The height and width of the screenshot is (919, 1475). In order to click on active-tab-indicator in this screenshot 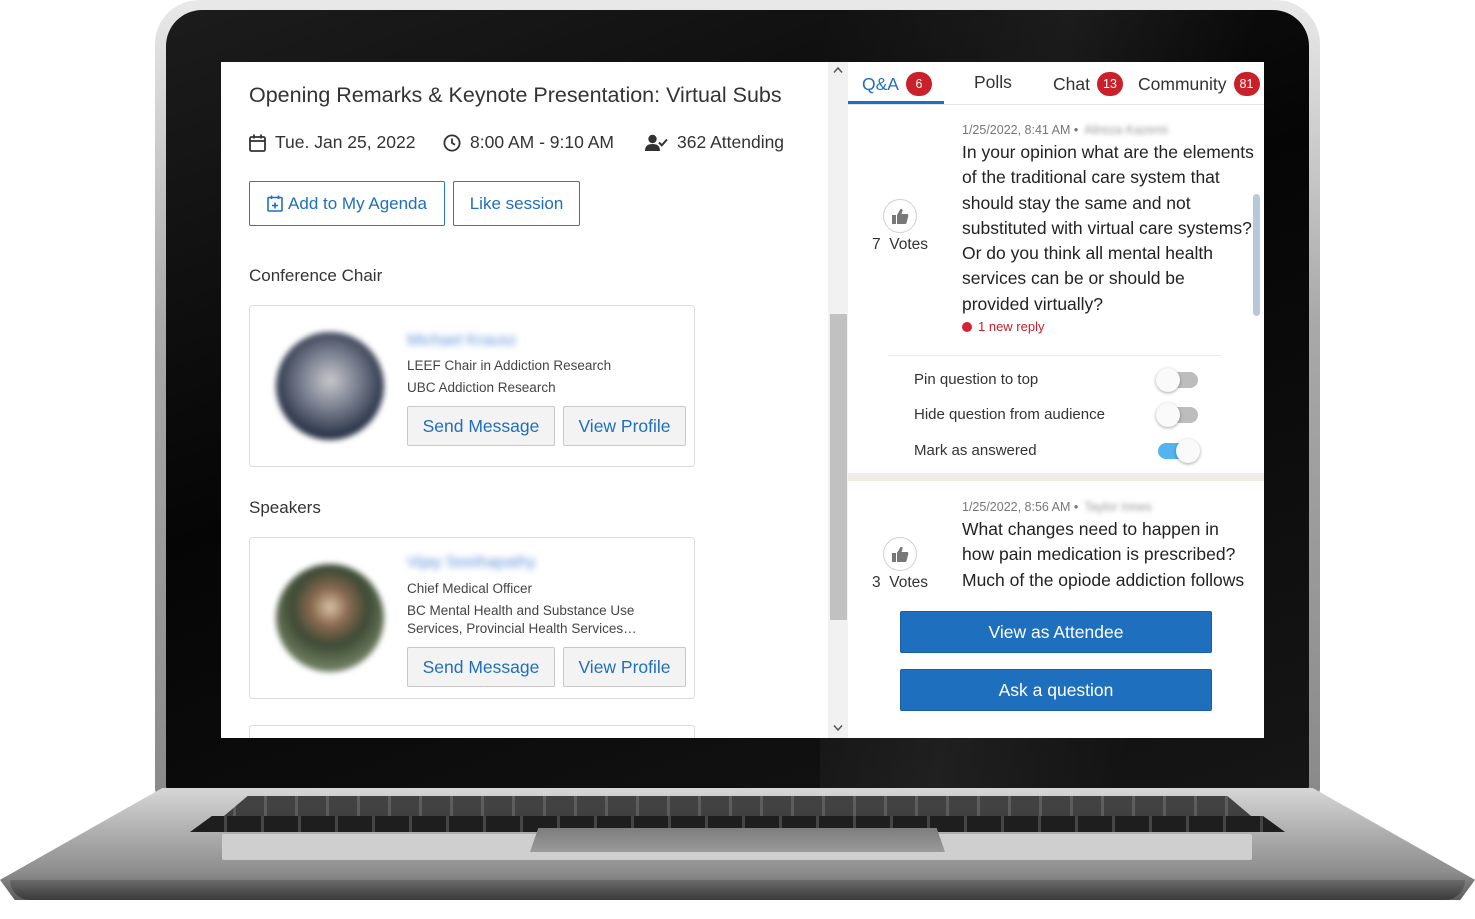, I will do `click(896, 102)`.